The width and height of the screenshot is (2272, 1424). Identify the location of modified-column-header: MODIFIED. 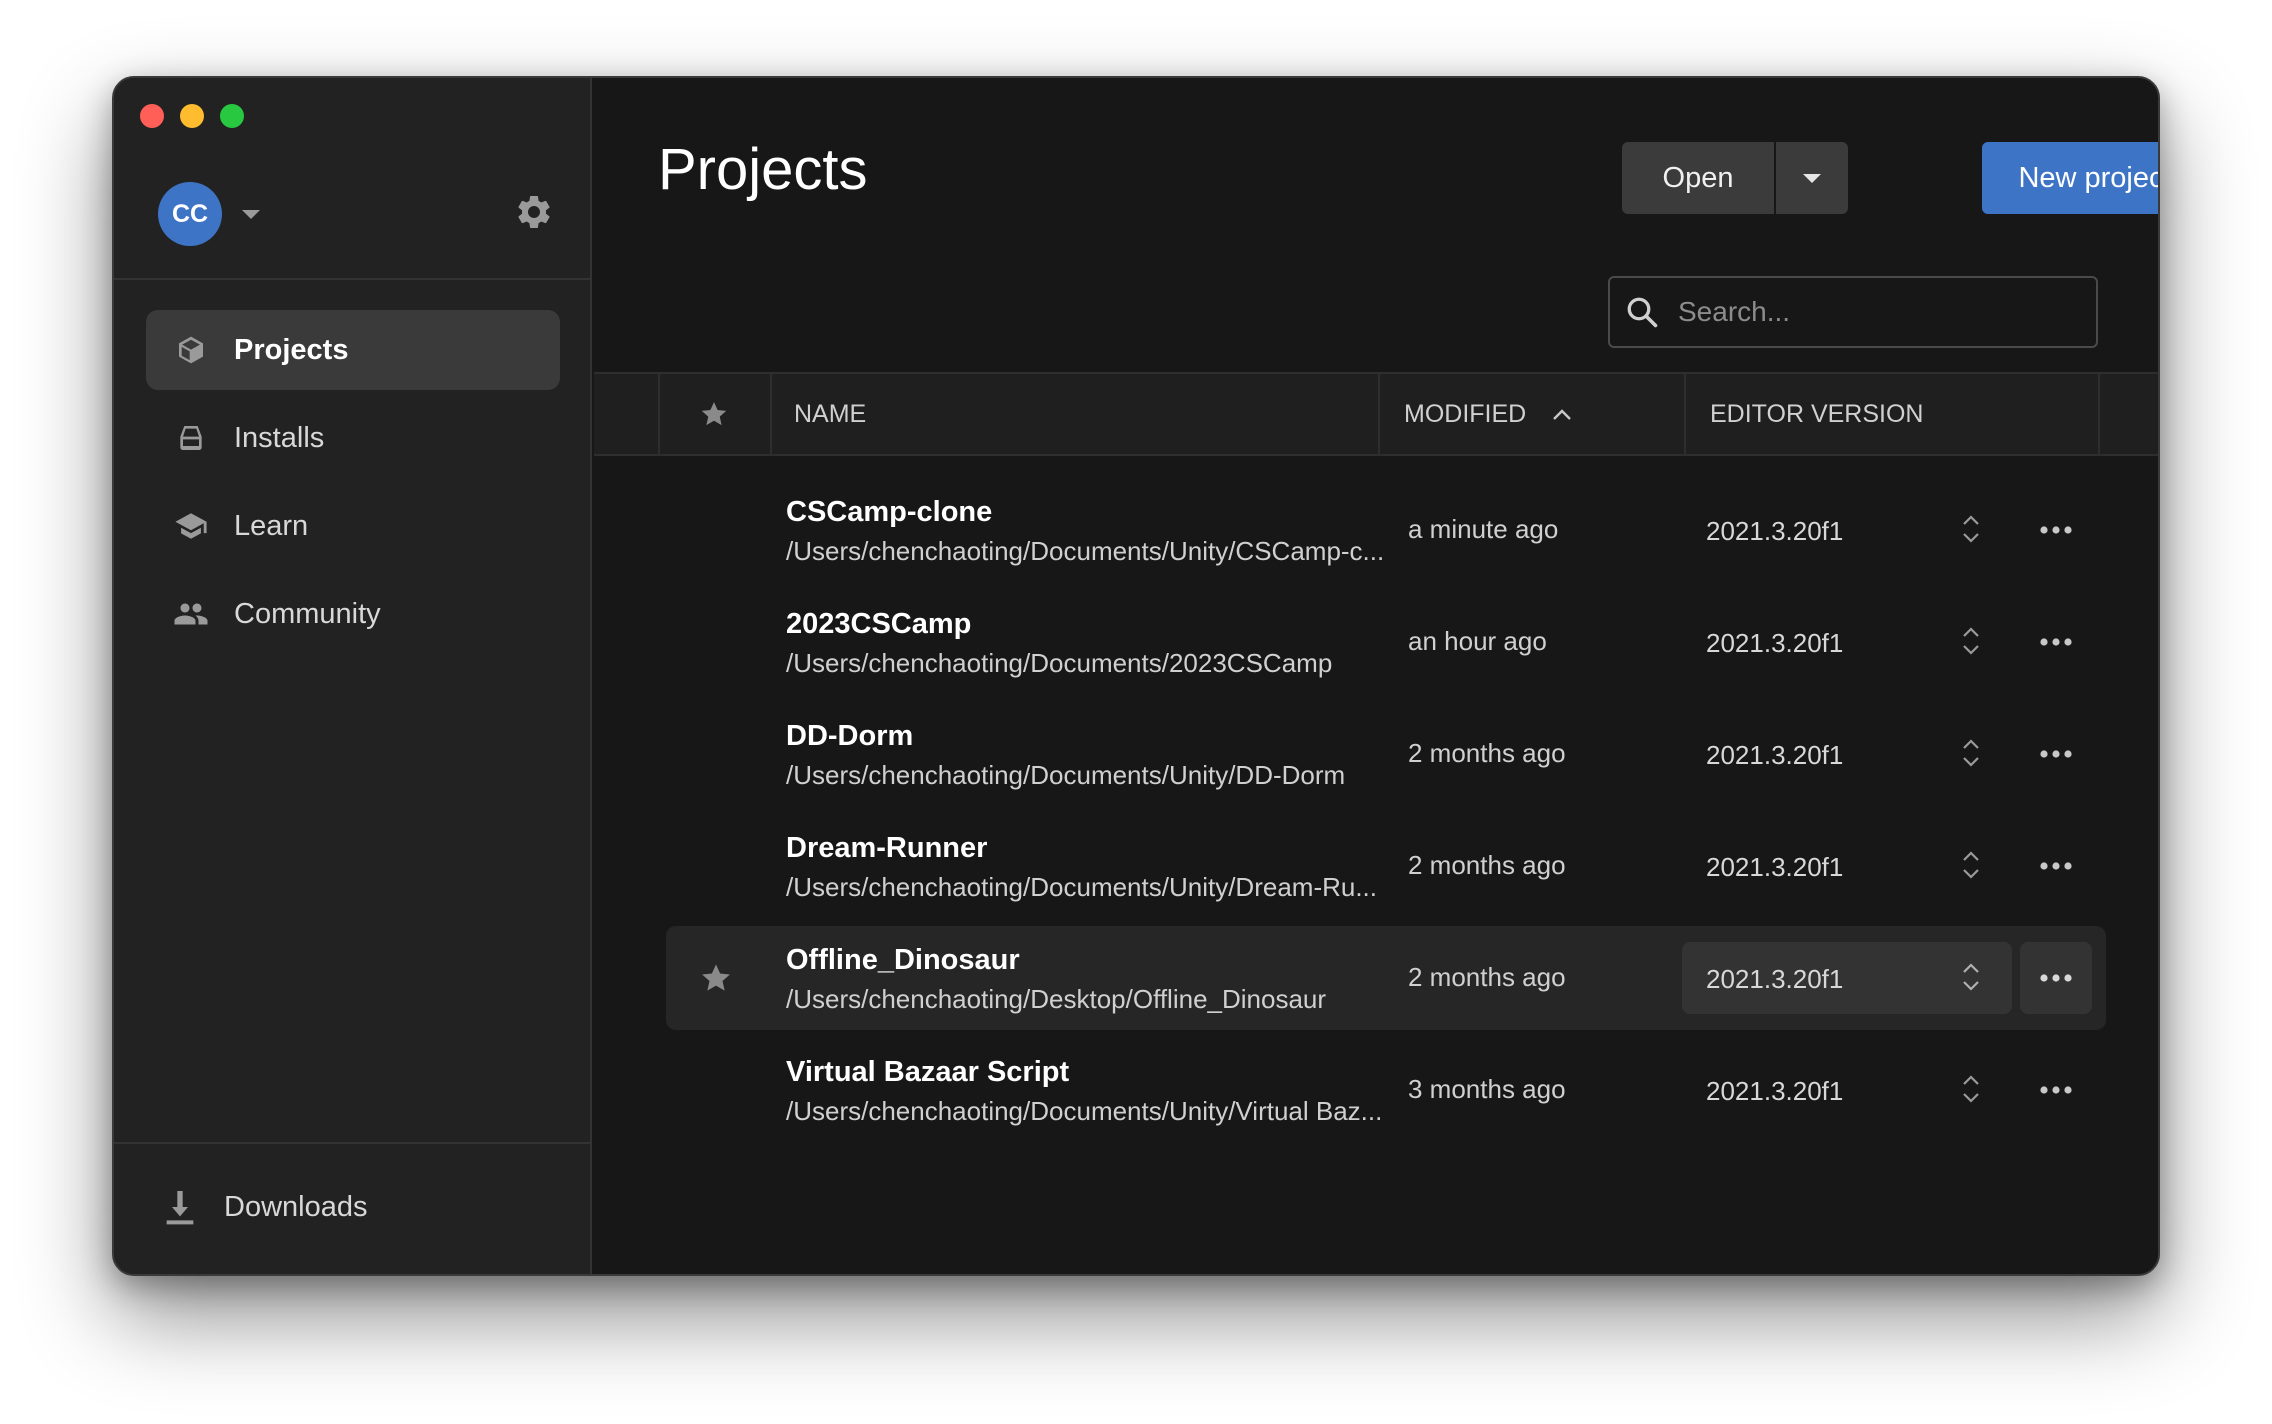
(1488, 414).